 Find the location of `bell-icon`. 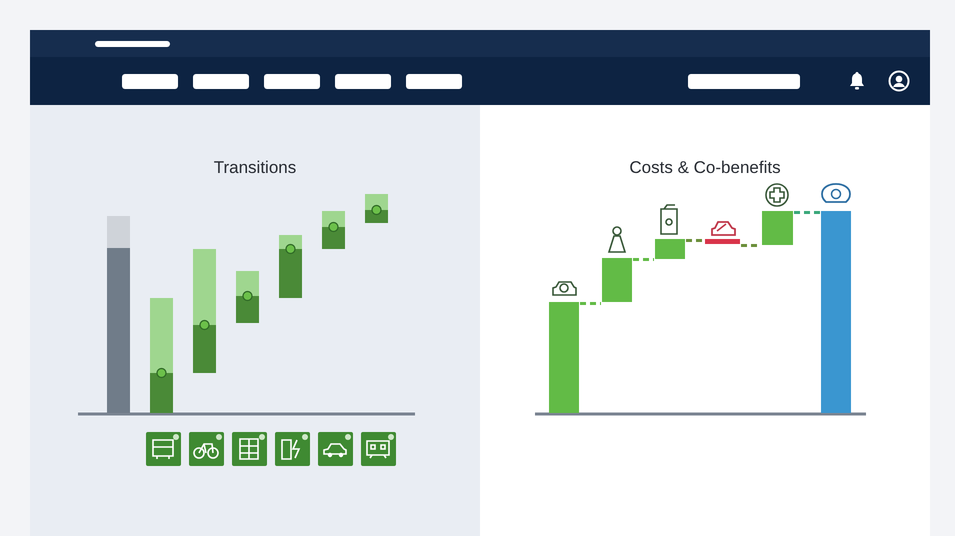

bell-icon is located at coordinates (857, 81).